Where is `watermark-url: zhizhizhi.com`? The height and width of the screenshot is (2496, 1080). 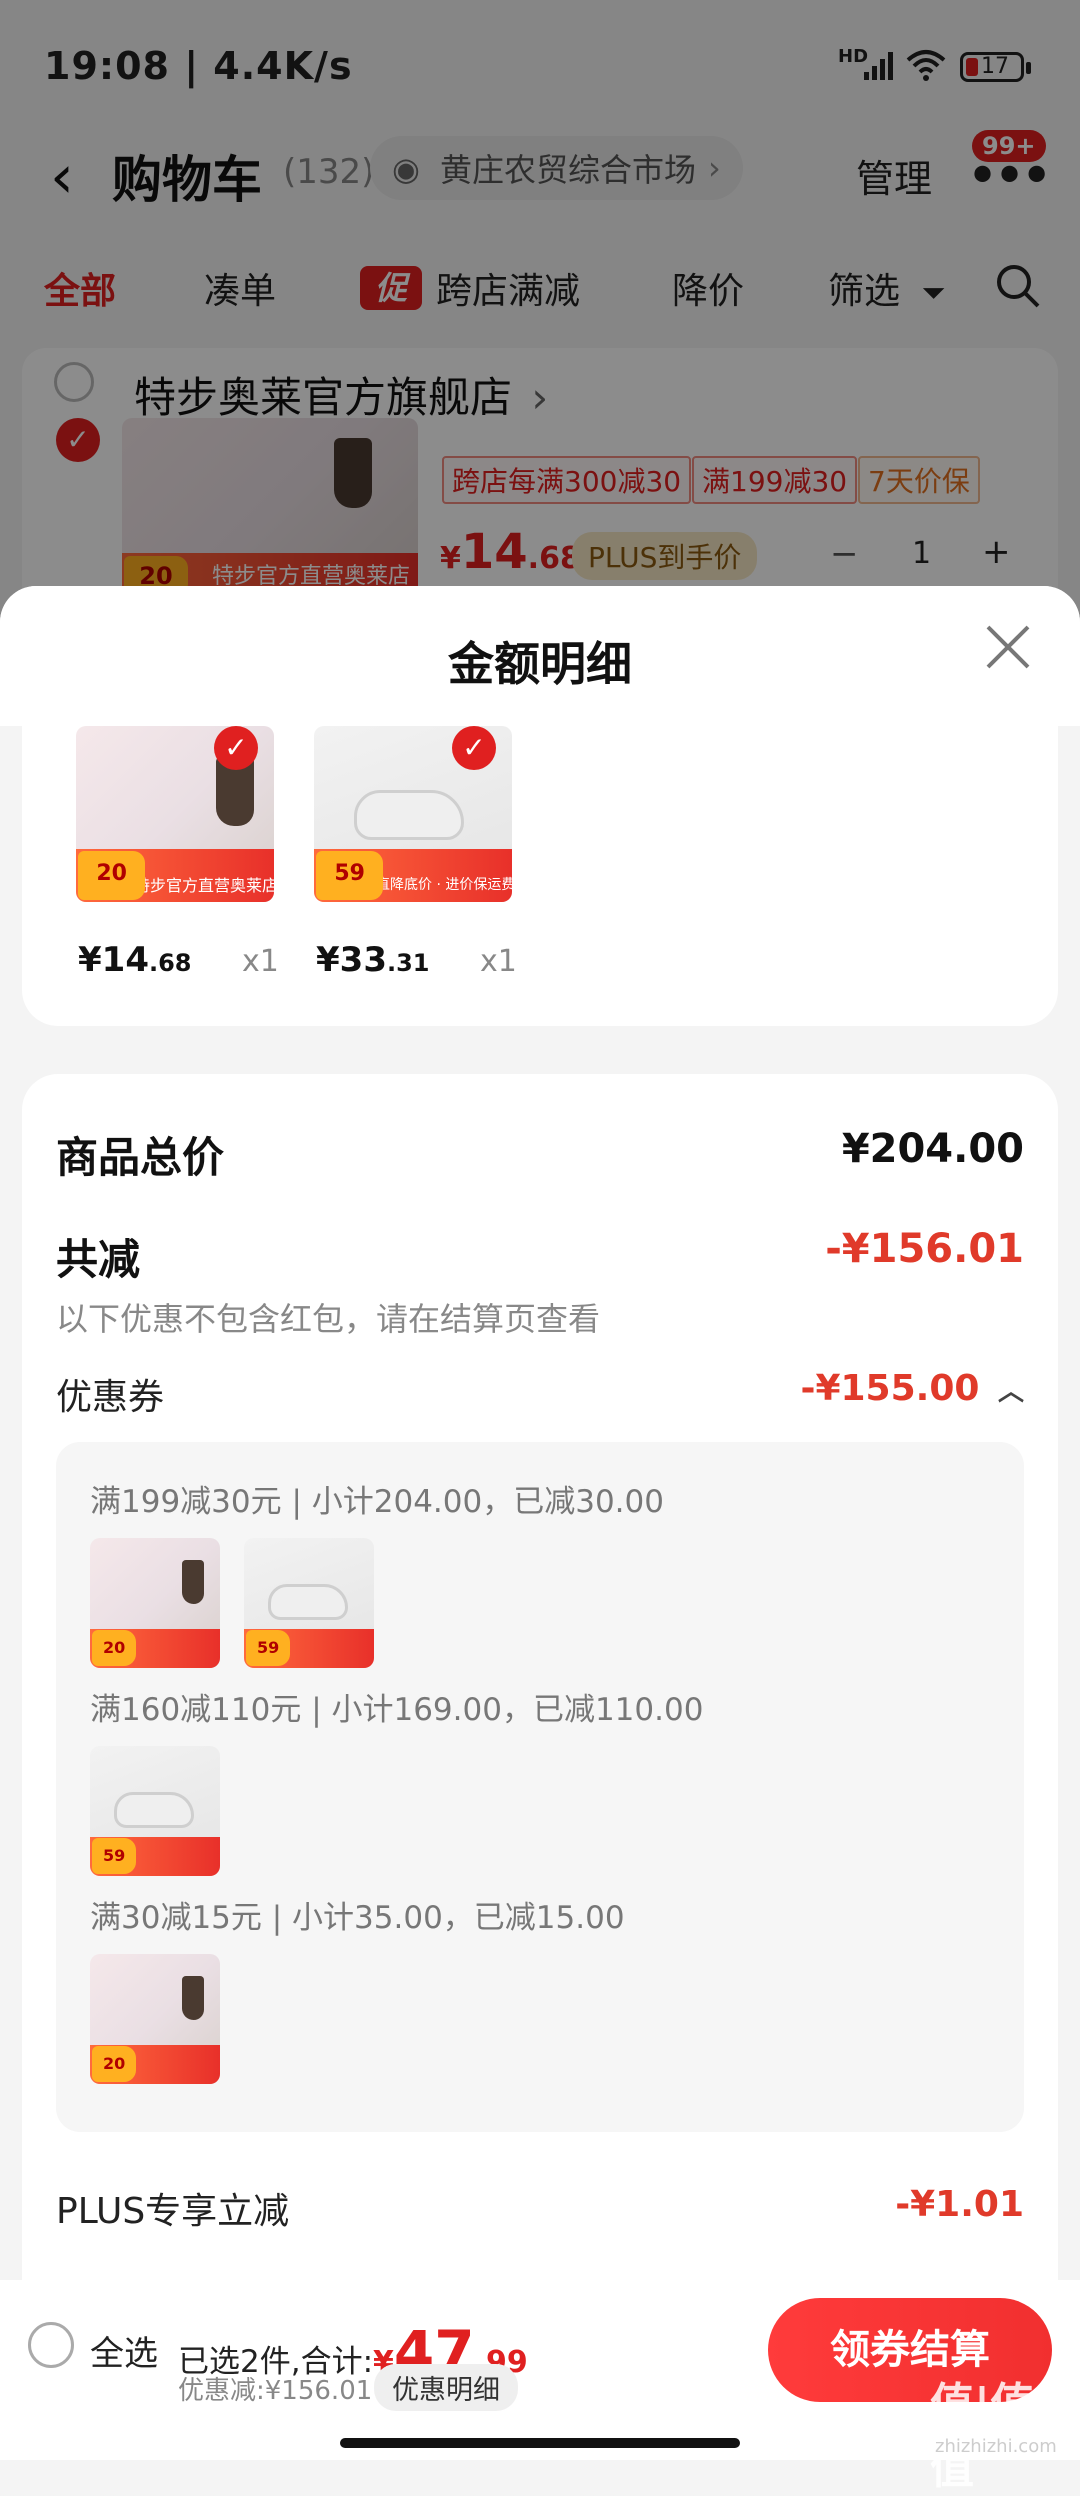 watermark-url: zhizhizhi.com is located at coordinates (996, 2446).